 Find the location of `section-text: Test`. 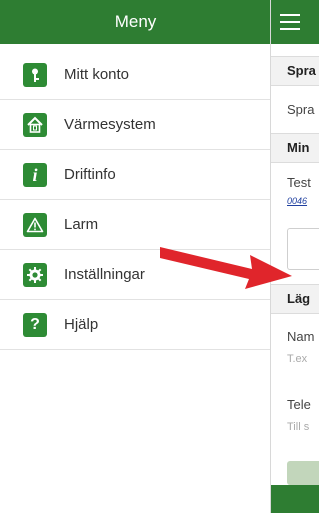

section-text: Test is located at coordinates (299, 182).